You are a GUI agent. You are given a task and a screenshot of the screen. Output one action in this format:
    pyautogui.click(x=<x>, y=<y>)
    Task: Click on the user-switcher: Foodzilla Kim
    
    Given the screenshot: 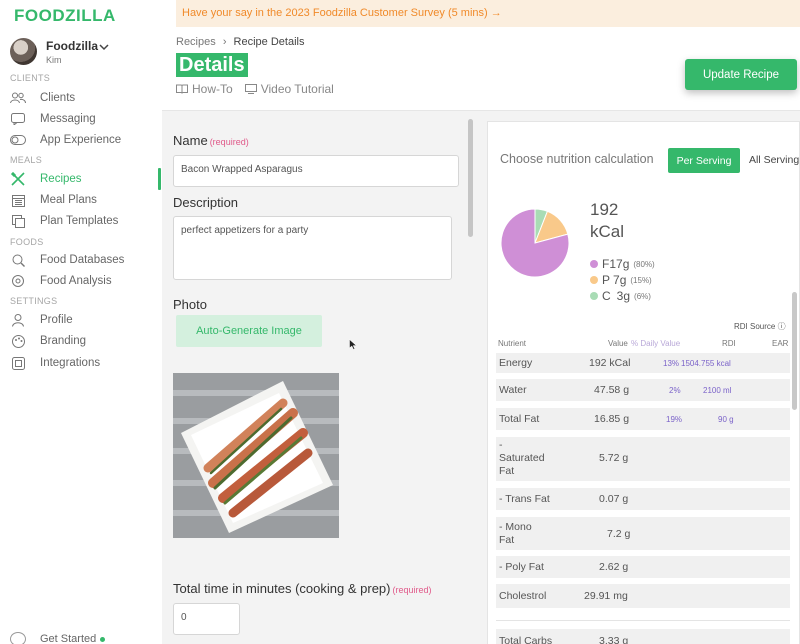 What is the action you would take?
    pyautogui.click(x=82, y=53)
    